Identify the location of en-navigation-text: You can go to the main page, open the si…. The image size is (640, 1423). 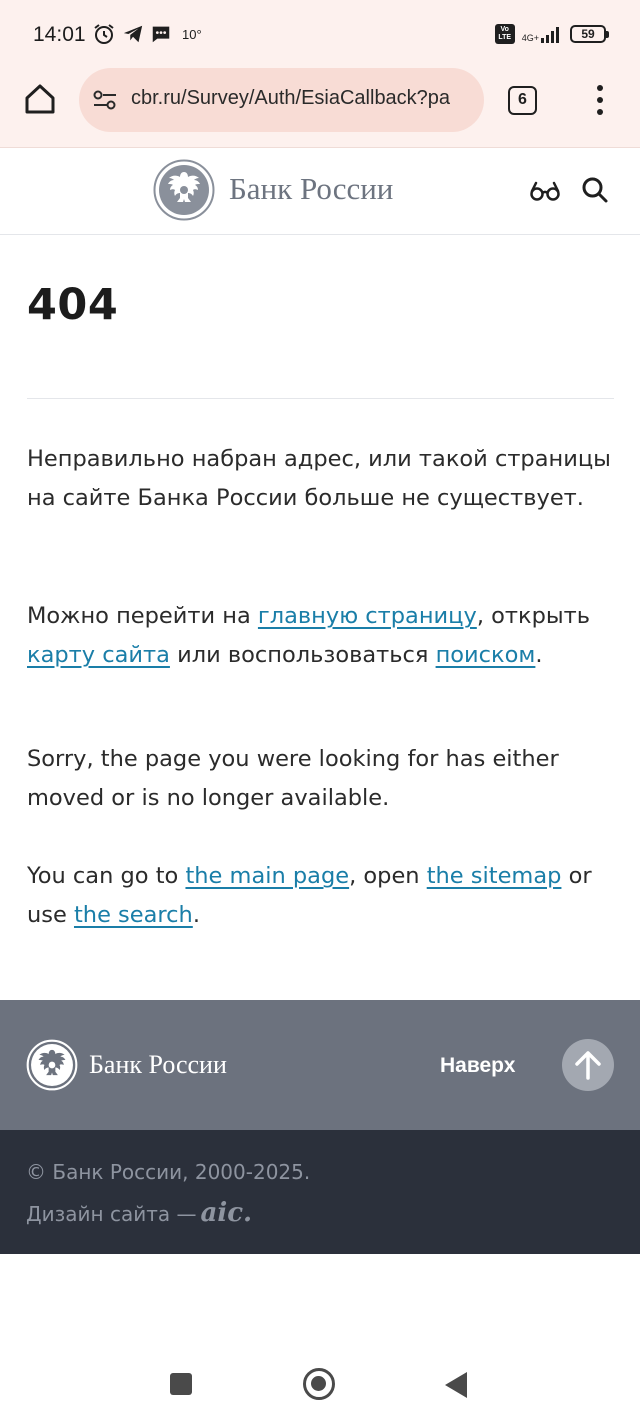
(327, 896).